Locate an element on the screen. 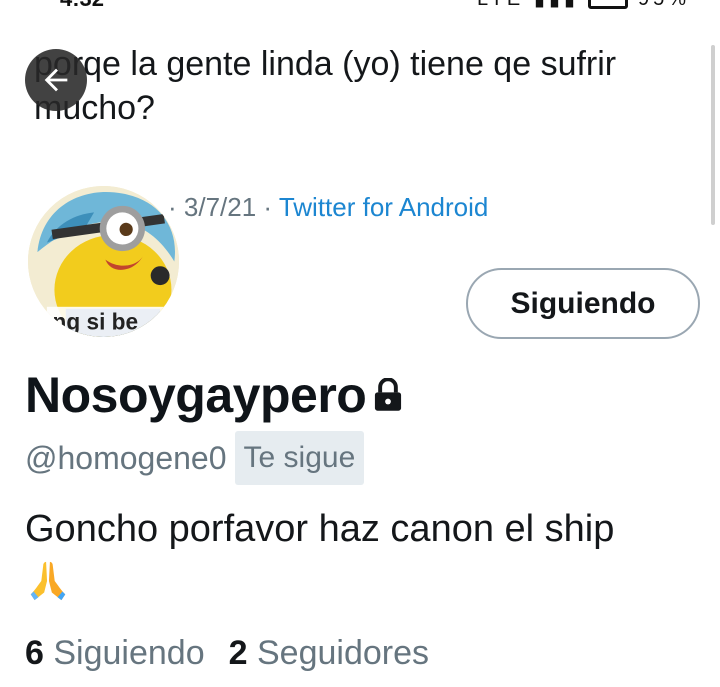  battery-percent: 95% is located at coordinates (664, 5).